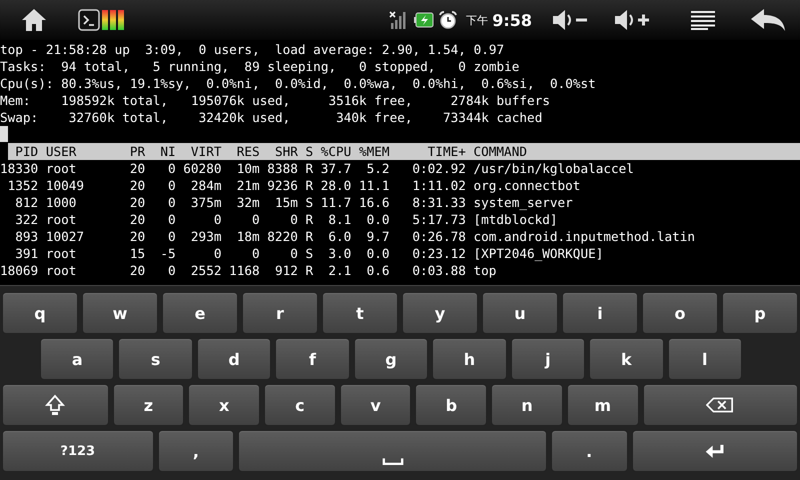  What do you see at coordinates (200, 313) in the screenshot?
I see `letter-key: e` at bounding box center [200, 313].